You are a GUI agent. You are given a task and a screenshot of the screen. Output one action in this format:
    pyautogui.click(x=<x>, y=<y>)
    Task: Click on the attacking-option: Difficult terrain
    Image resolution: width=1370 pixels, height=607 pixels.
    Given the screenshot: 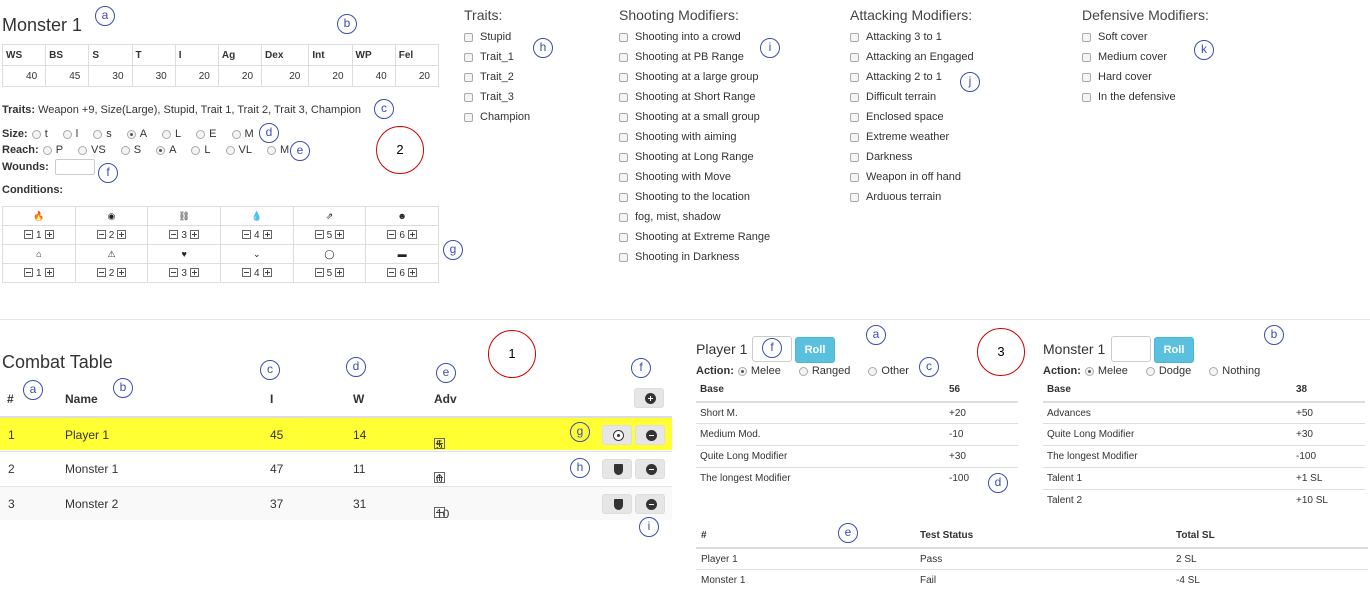 What is the action you would take?
    pyautogui.click(x=912, y=97)
    